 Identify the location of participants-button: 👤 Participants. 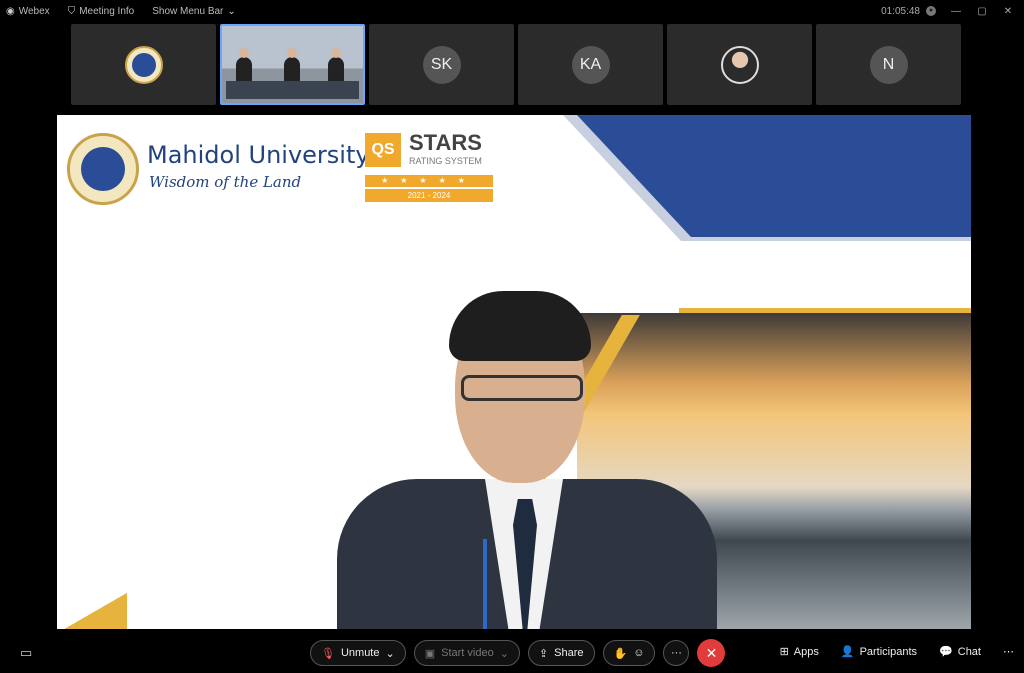
(879, 652).